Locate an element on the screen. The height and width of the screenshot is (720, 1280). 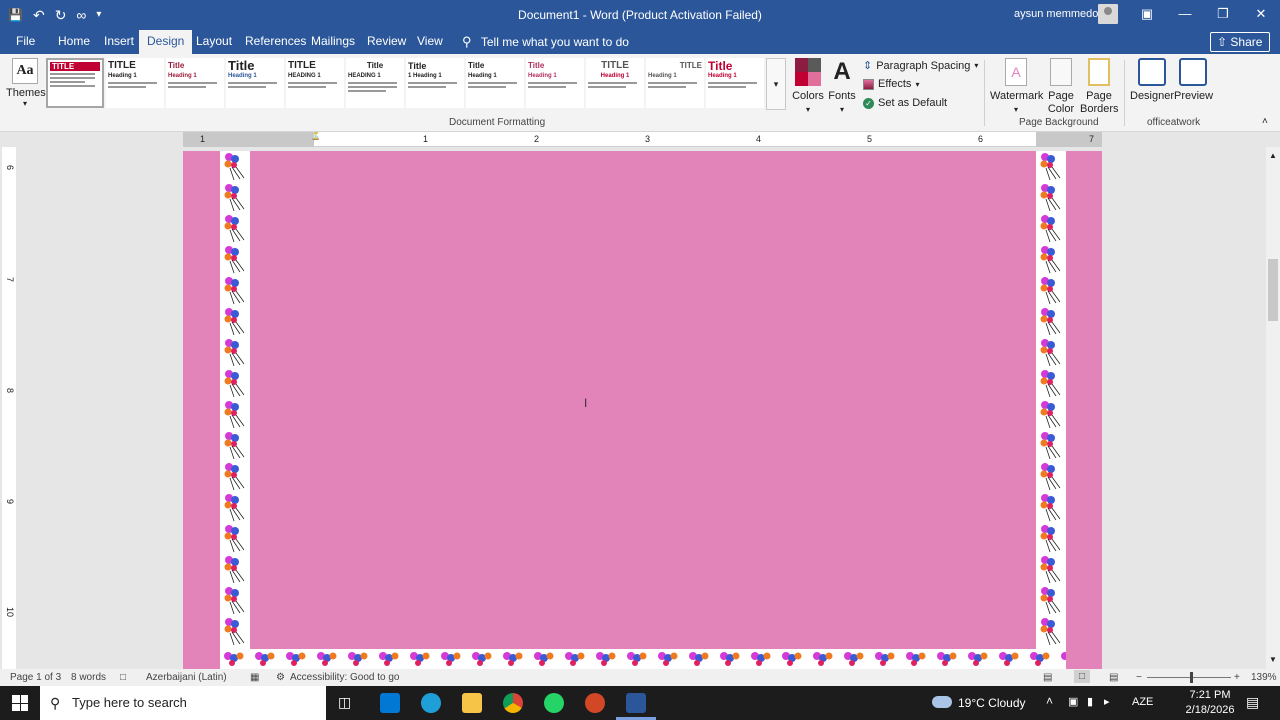
chrome-icon is located at coordinates (513, 703).